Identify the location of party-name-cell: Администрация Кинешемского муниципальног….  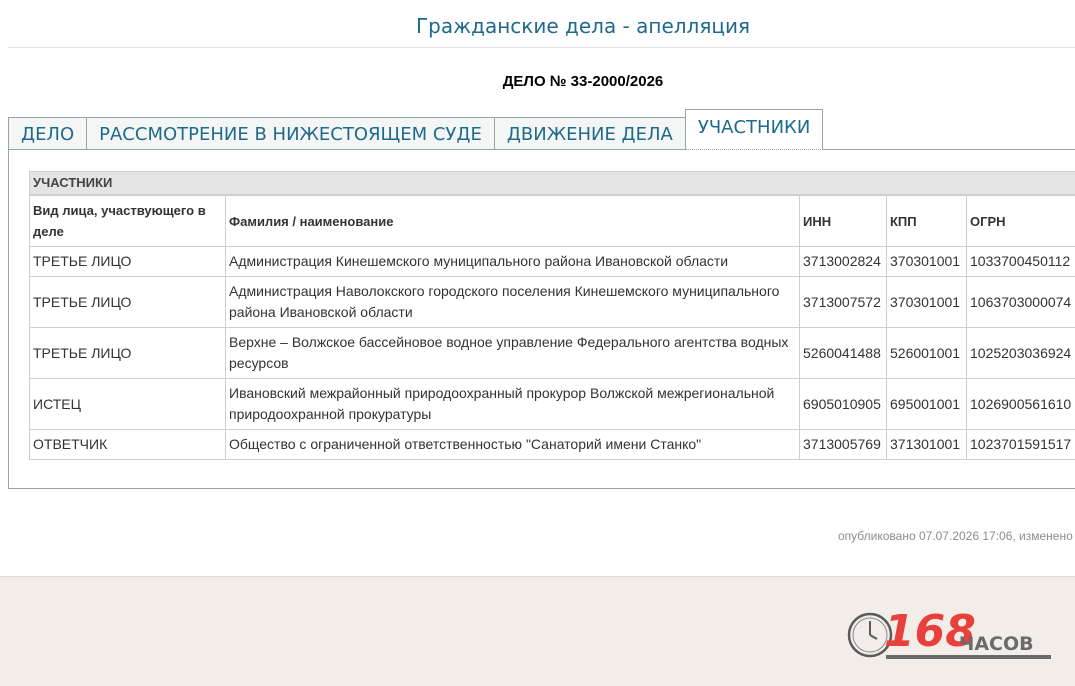
(513, 262).